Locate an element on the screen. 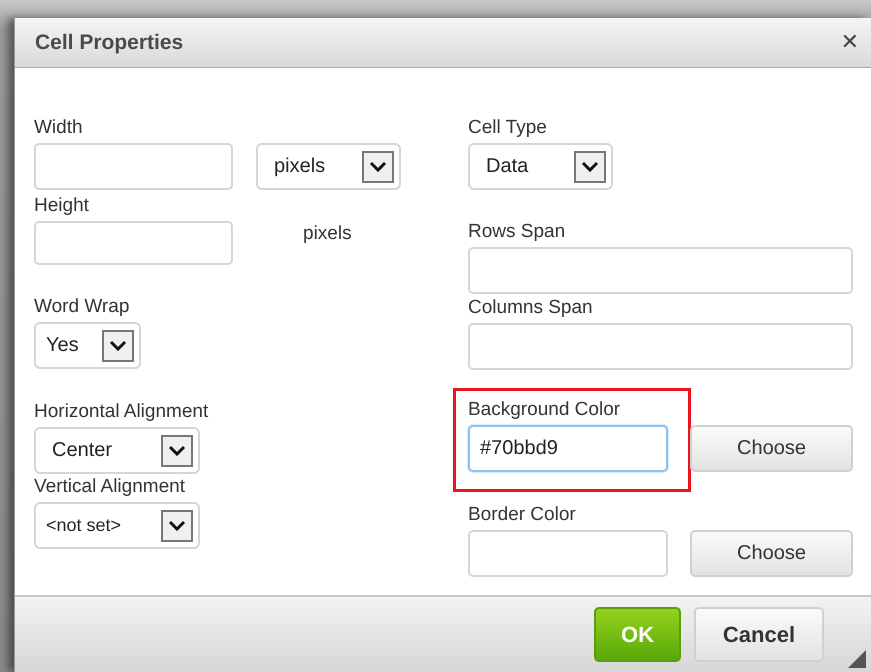 The height and width of the screenshot is (672, 871). field-label: Rows Span is located at coordinates (517, 232).